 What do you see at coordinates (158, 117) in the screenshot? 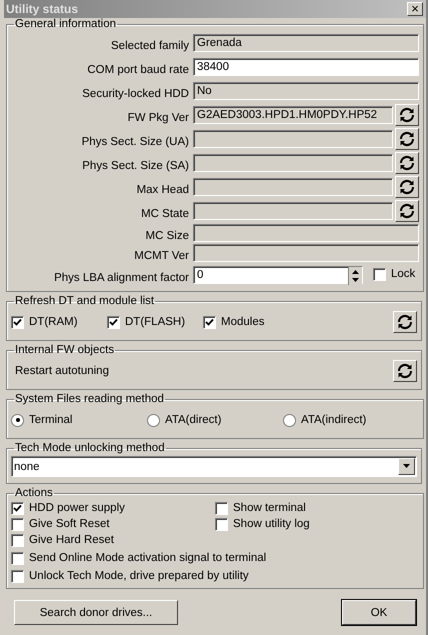
I see `field-label: FW Pkg Ver` at bounding box center [158, 117].